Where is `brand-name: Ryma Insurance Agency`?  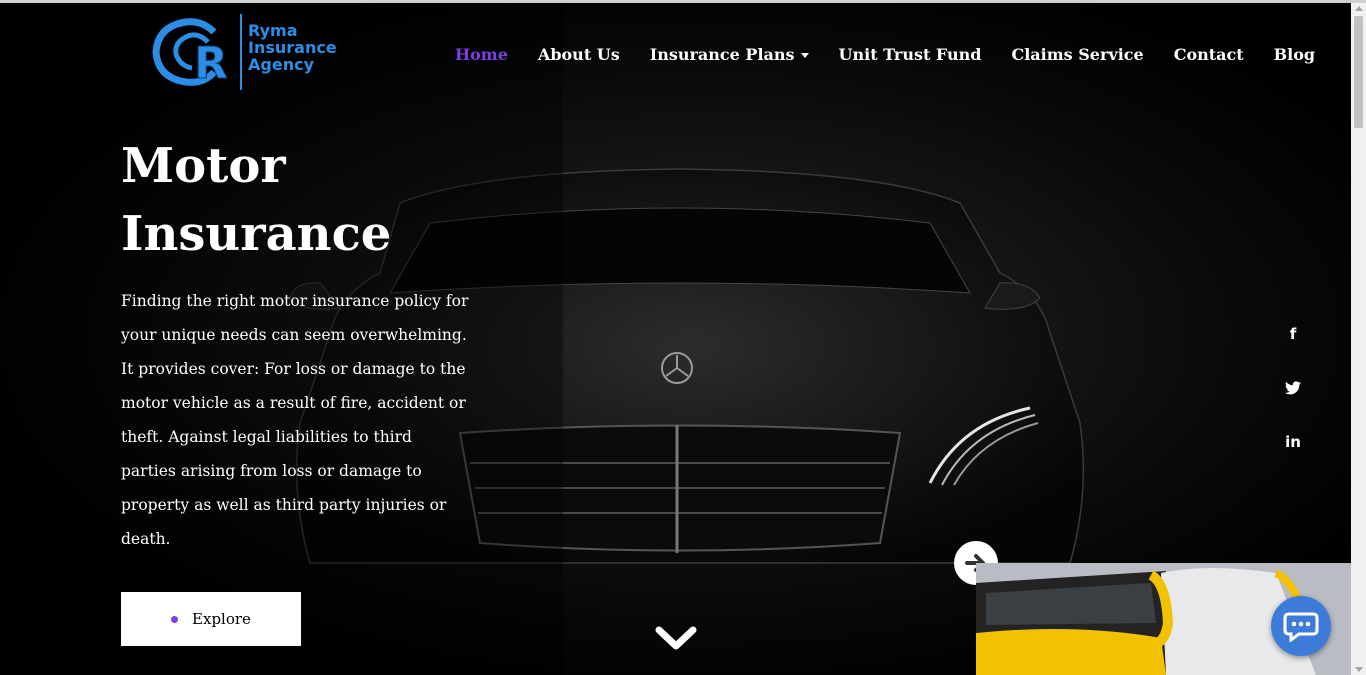
brand-name: Ryma Insurance Agency is located at coordinates (298, 47).